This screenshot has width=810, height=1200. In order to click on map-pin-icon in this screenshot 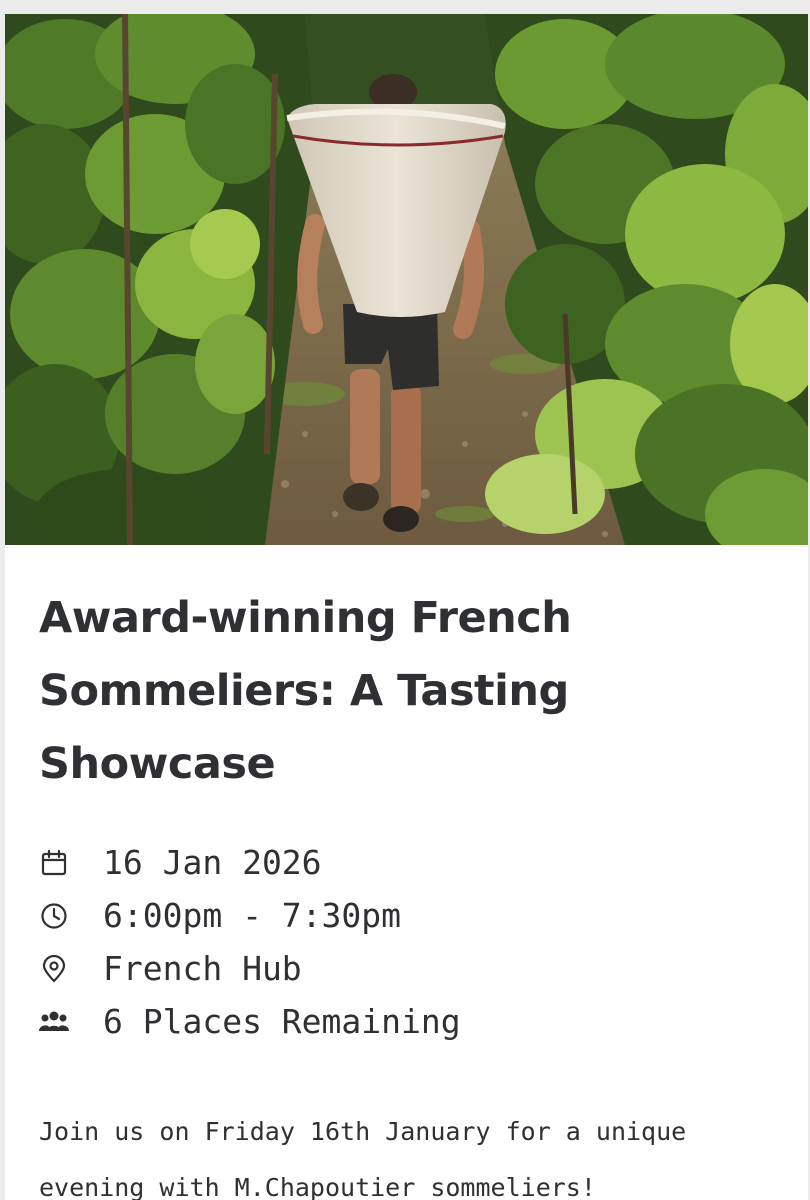, I will do `click(54, 969)`.